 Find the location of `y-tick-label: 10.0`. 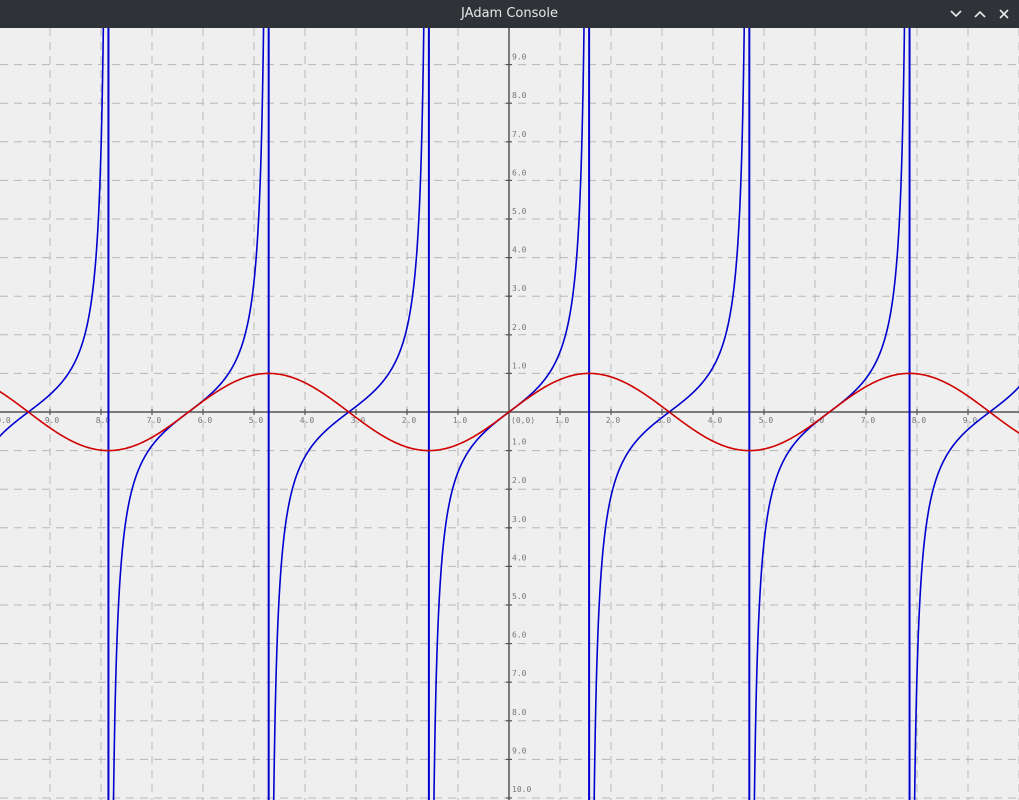

y-tick-label: 10.0 is located at coordinates (521, 789).